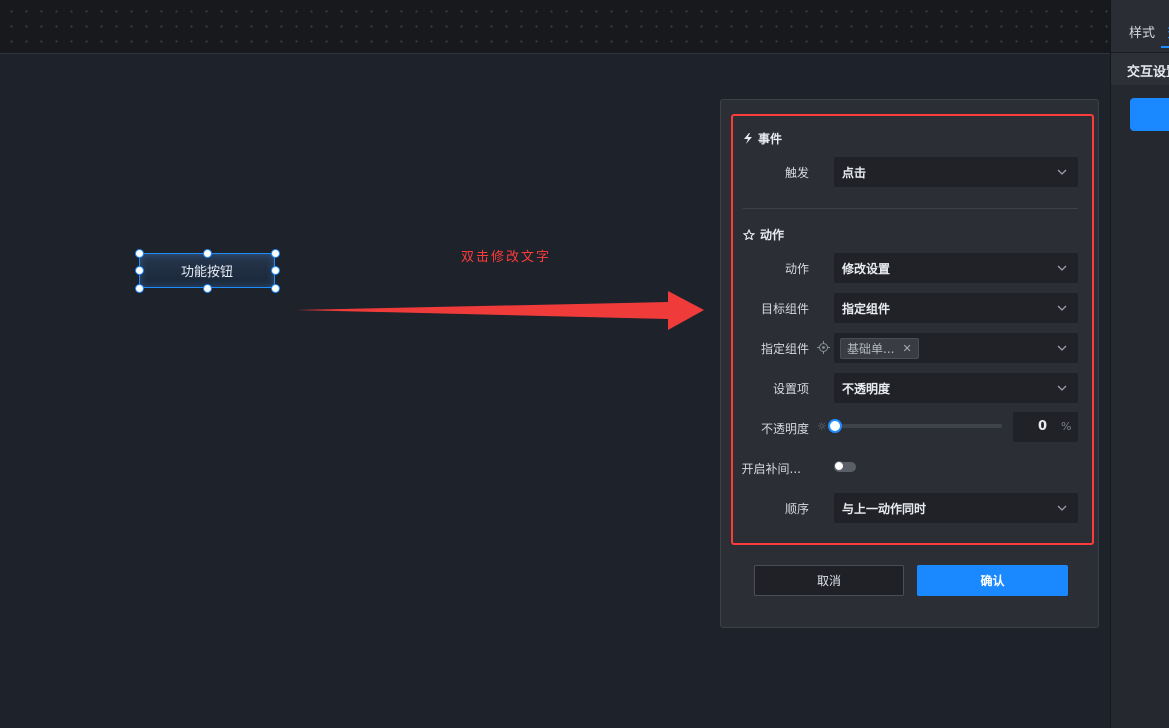 The width and height of the screenshot is (1169, 728). What do you see at coordinates (275, 253) in the screenshot?
I see `resize-handle-ne` at bounding box center [275, 253].